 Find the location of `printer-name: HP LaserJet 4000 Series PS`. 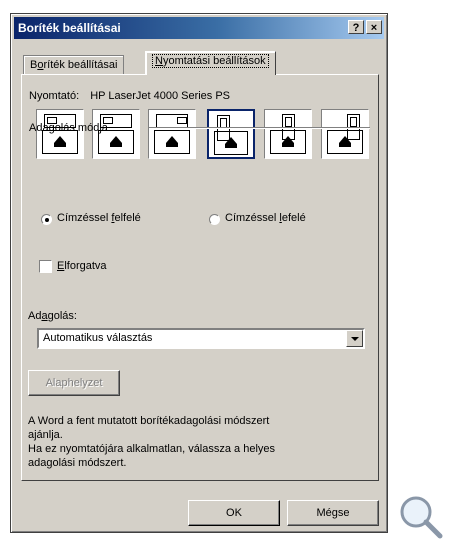

printer-name: HP LaserJet 4000 Series PS is located at coordinates (160, 96).